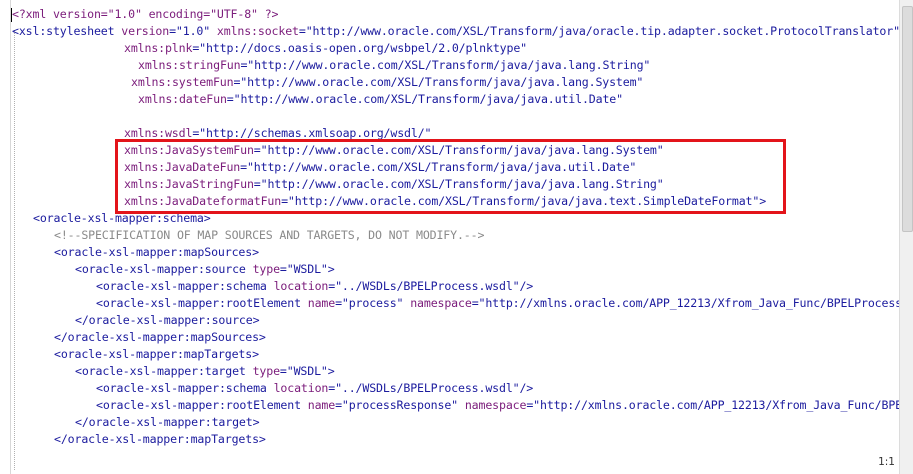 Image resolution: width=913 pixels, height=474 pixels. I want to click on code-token: <oracle-xsl-mapper:mapTargets>, so click(156, 354).